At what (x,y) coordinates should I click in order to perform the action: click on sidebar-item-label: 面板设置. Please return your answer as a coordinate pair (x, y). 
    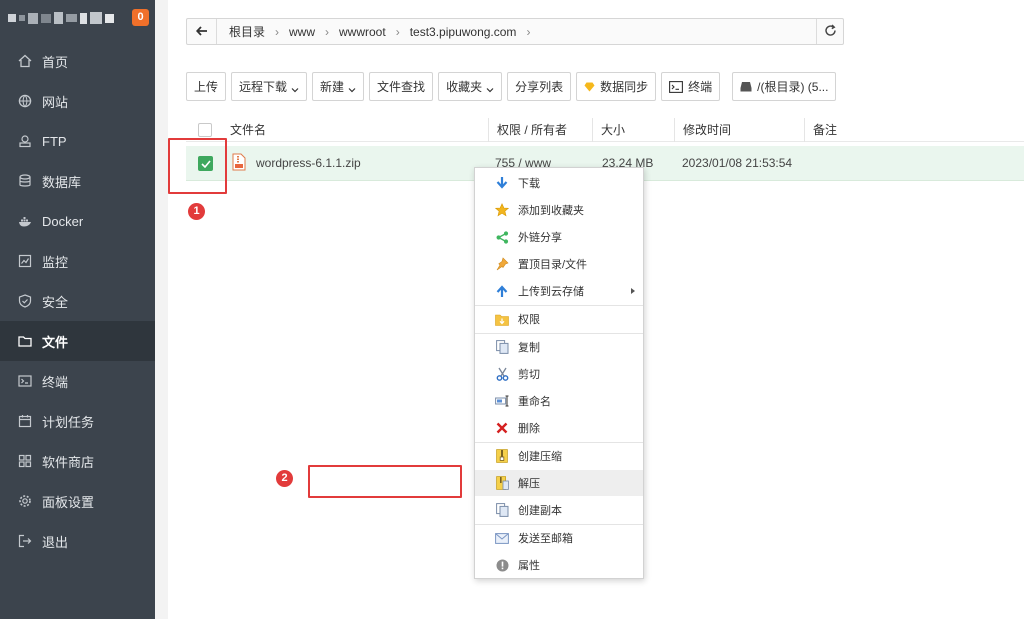
    Looking at the image, I should click on (68, 502).